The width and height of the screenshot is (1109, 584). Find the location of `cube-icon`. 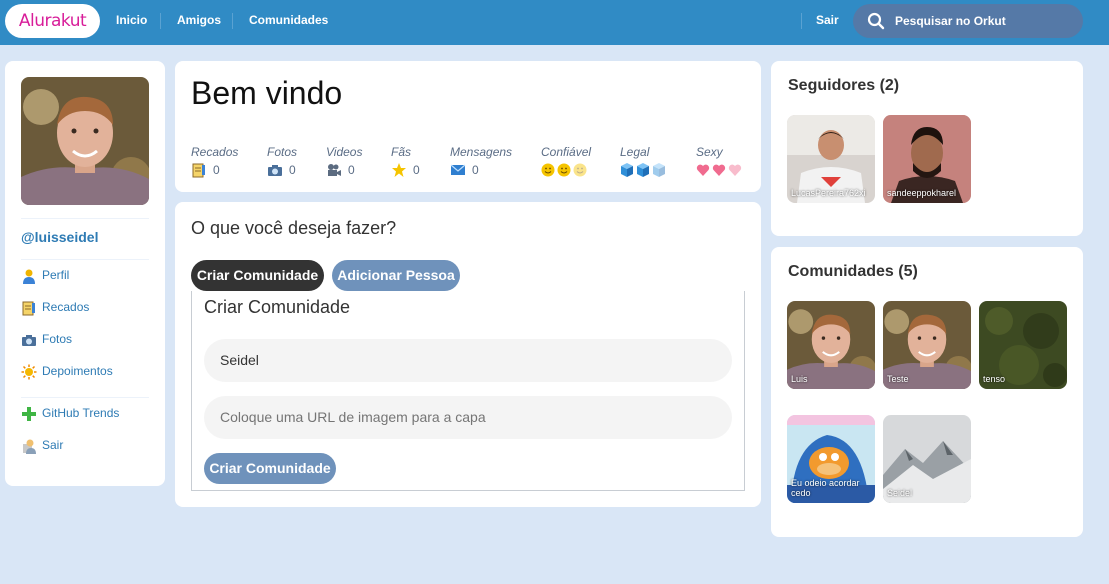

cube-icon is located at coordinates (643, 170).